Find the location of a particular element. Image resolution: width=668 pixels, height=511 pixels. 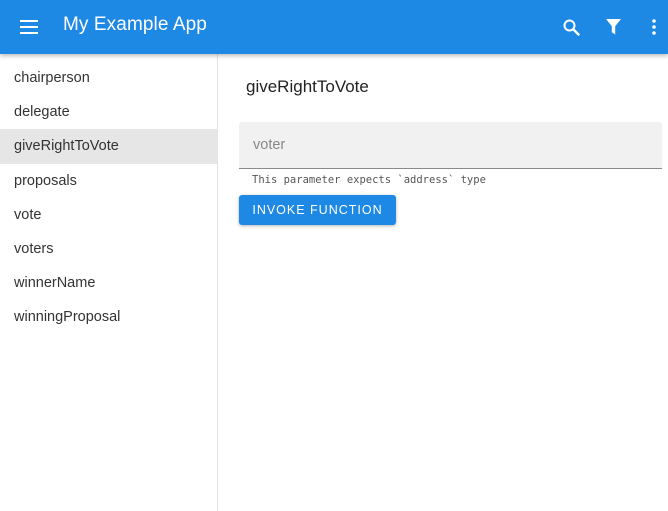

sidebar-item-chairperson: chairperson is located at coordinates (108, 78).